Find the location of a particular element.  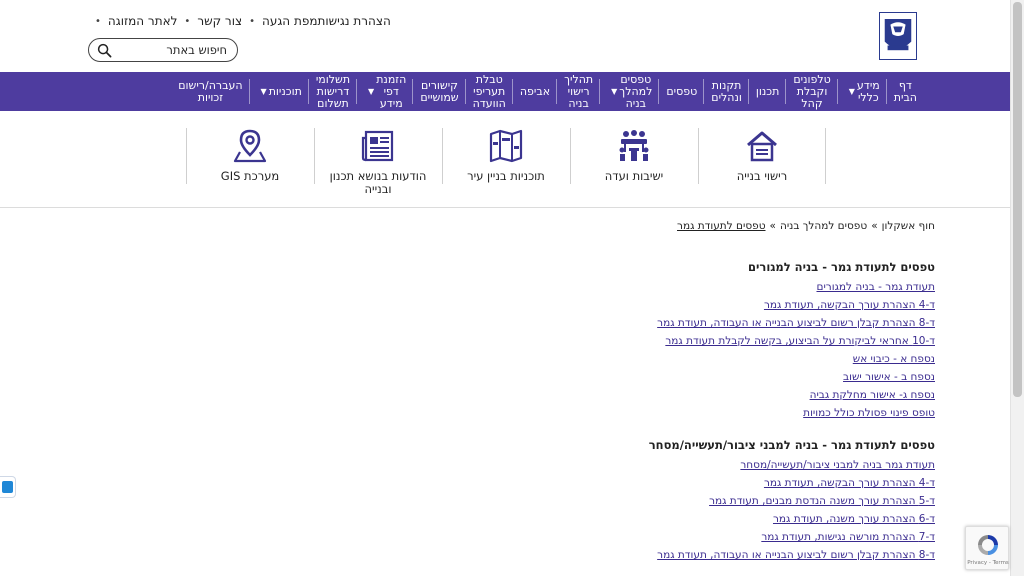

nav-item-14: העברה/רישום זכויות is located at coordinates (210, 91).